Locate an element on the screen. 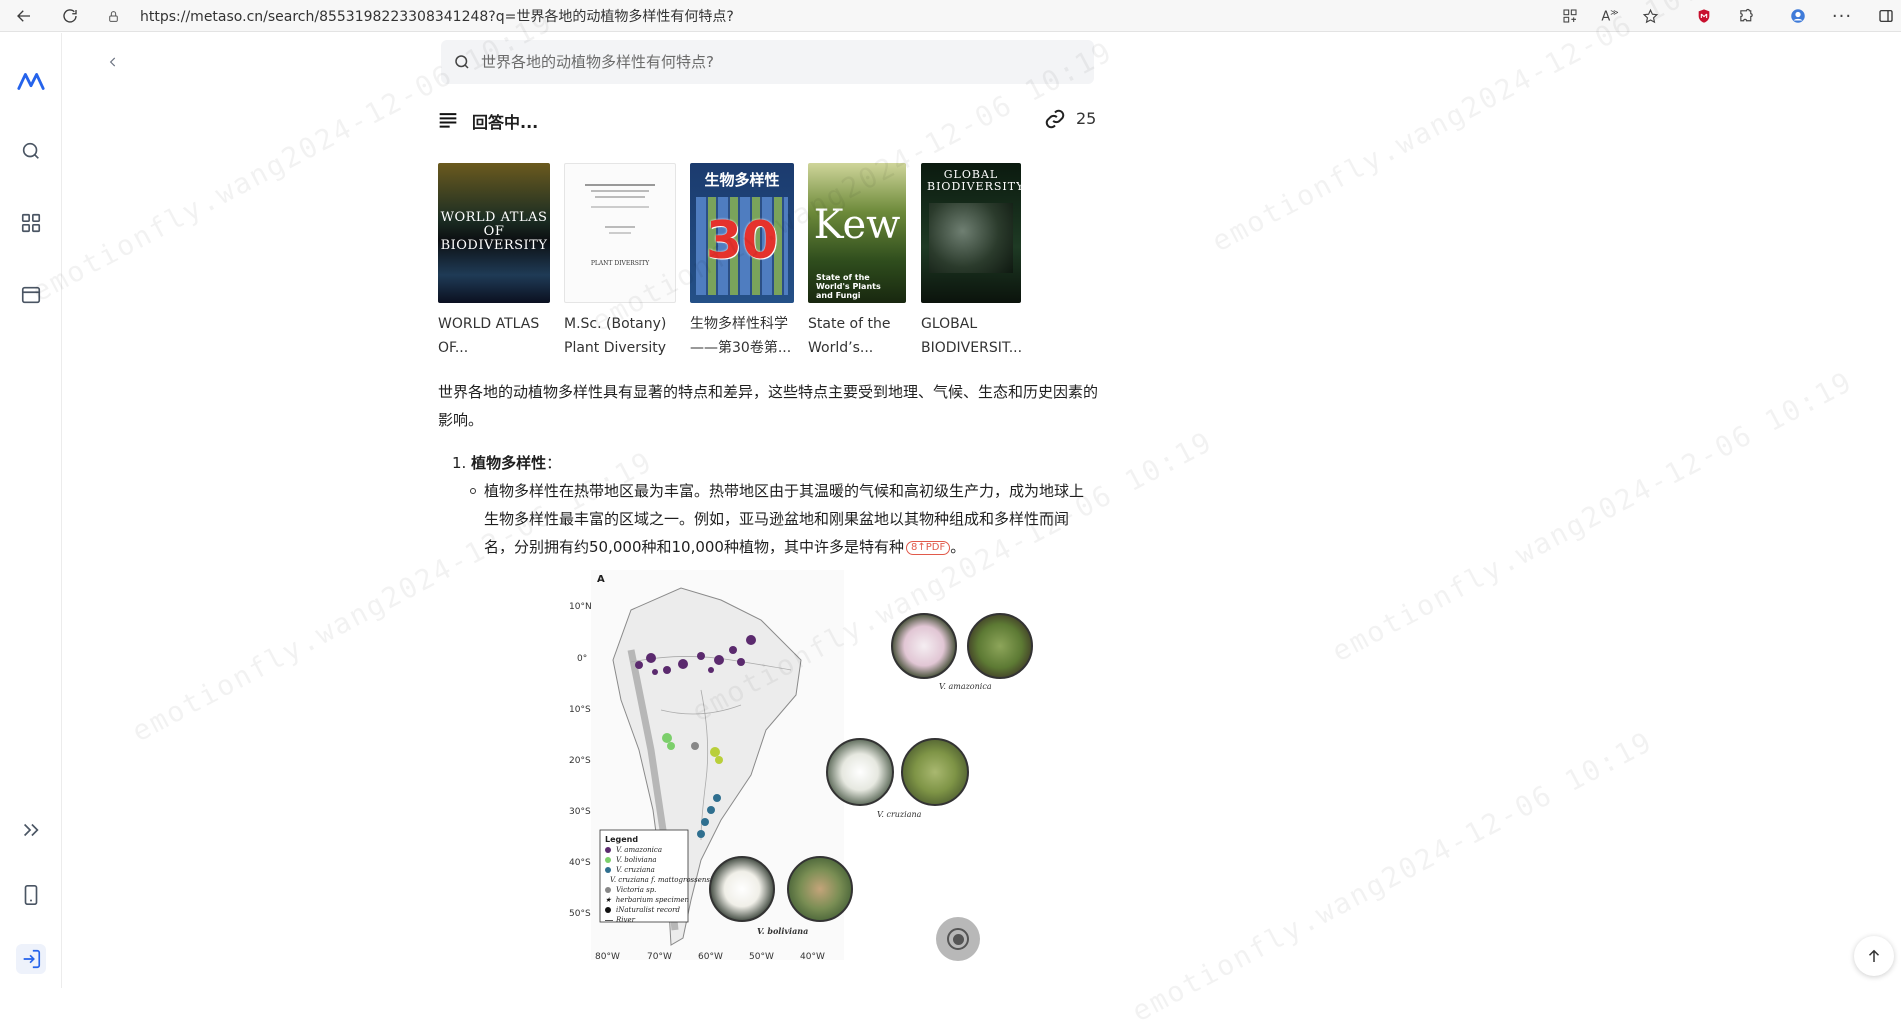 This screenshot has height=1028, width=1901. left-sidebar is located at coordinates (31, 510).